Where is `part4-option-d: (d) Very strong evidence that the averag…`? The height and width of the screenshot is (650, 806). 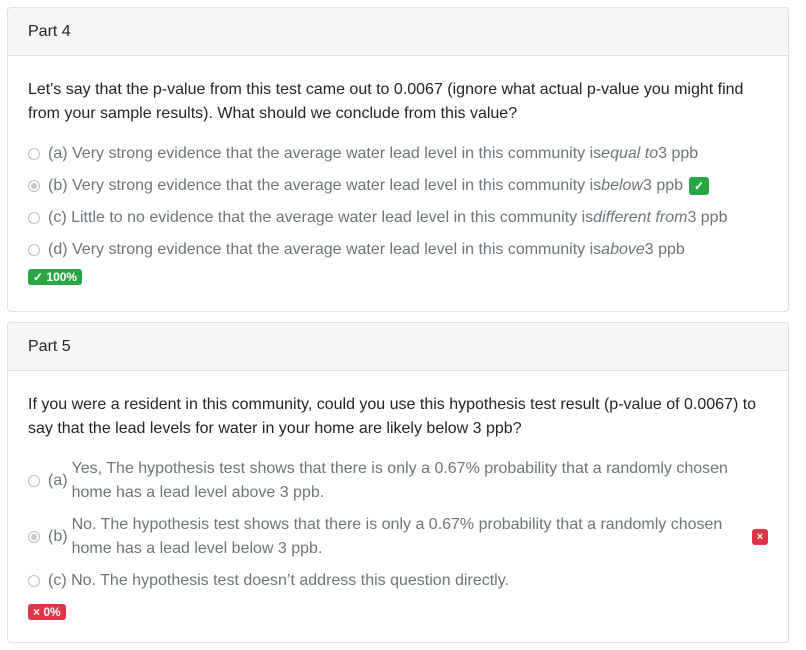 part4-option-d: (d) Very strong evidence that the averag… is located at coordinates (398, 250).